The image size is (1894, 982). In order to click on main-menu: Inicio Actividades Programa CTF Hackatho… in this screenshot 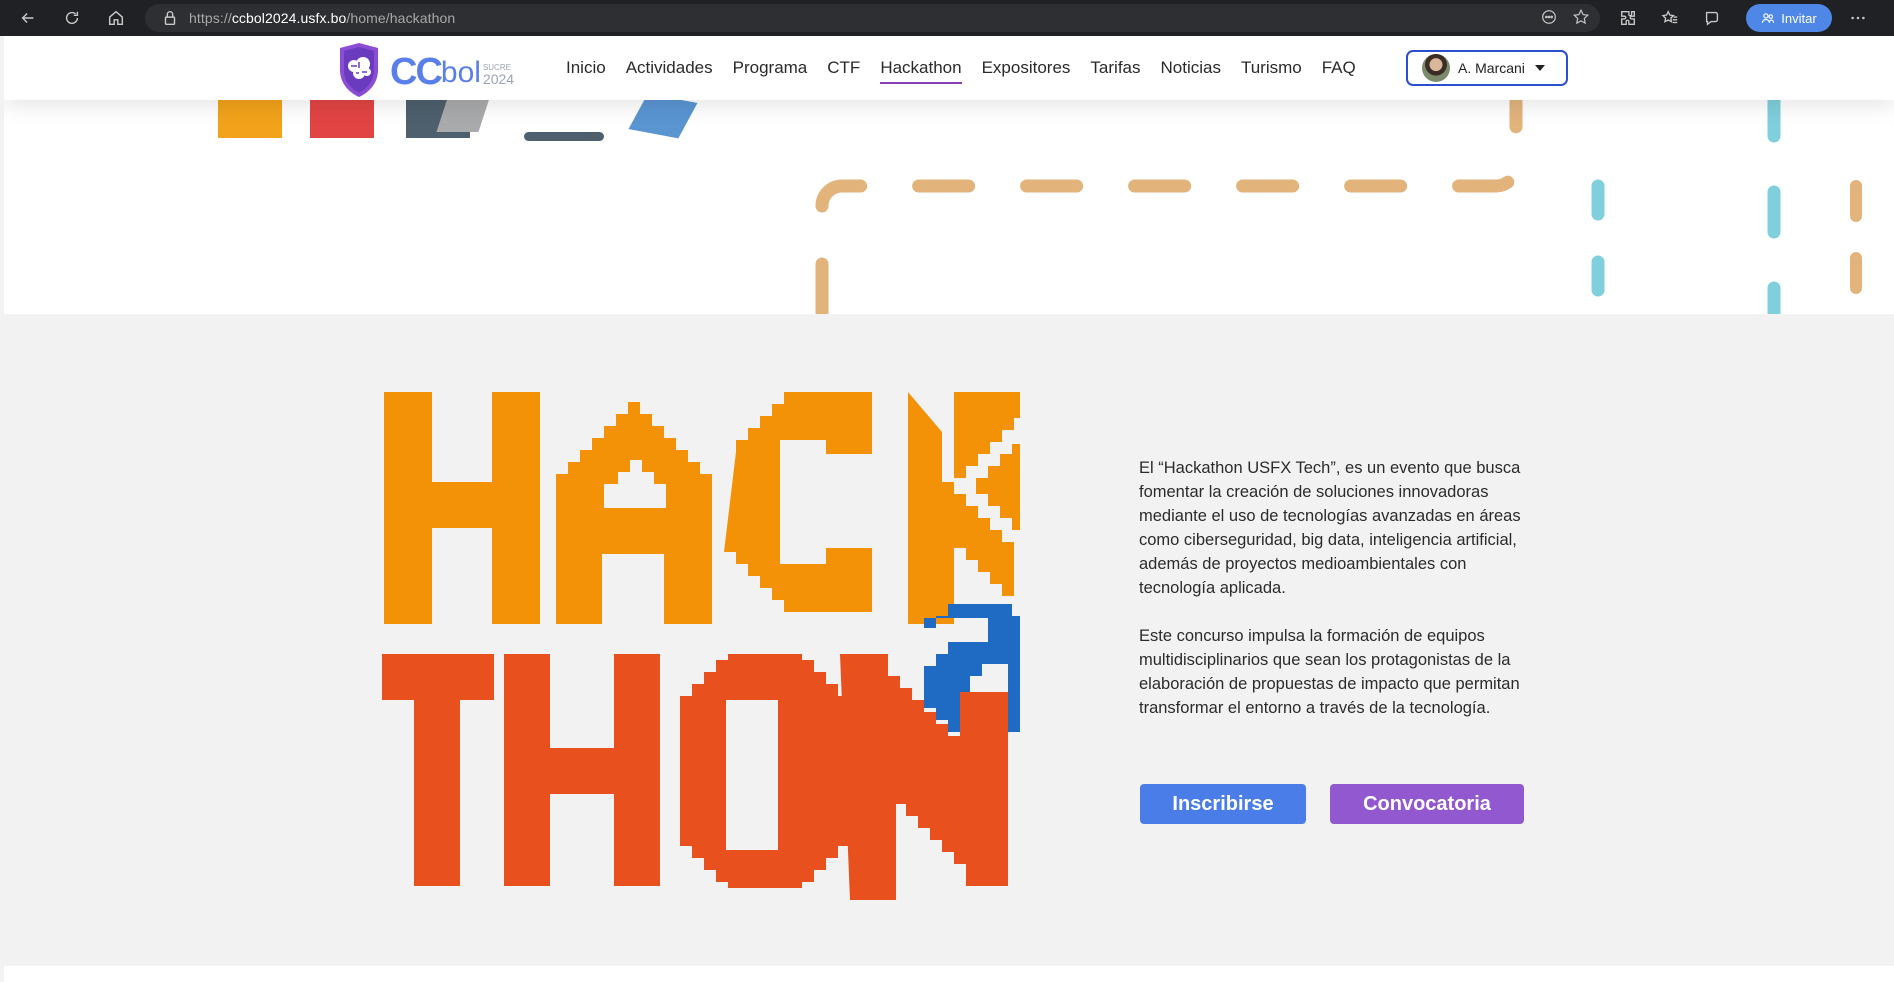, I will do `click(971, 68)`.